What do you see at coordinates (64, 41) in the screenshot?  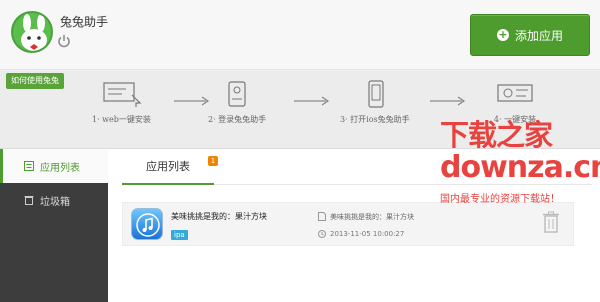 I see `power-icon` at bounding box center [64, 41].